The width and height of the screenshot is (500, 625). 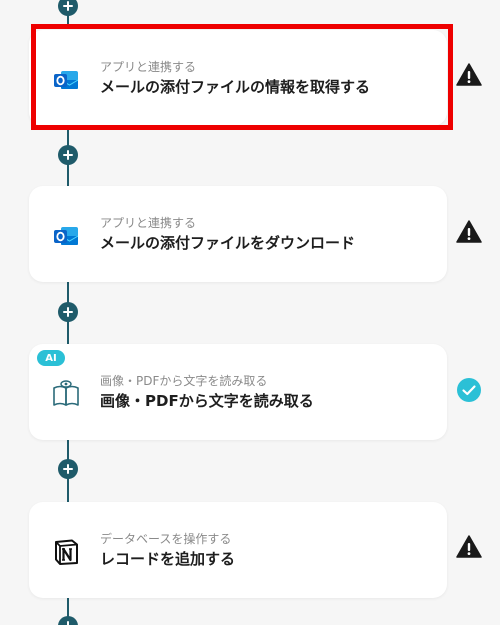 I want to click on step-title: メールの添付ファイルの情報を取得する, so click(x=235, y=87).